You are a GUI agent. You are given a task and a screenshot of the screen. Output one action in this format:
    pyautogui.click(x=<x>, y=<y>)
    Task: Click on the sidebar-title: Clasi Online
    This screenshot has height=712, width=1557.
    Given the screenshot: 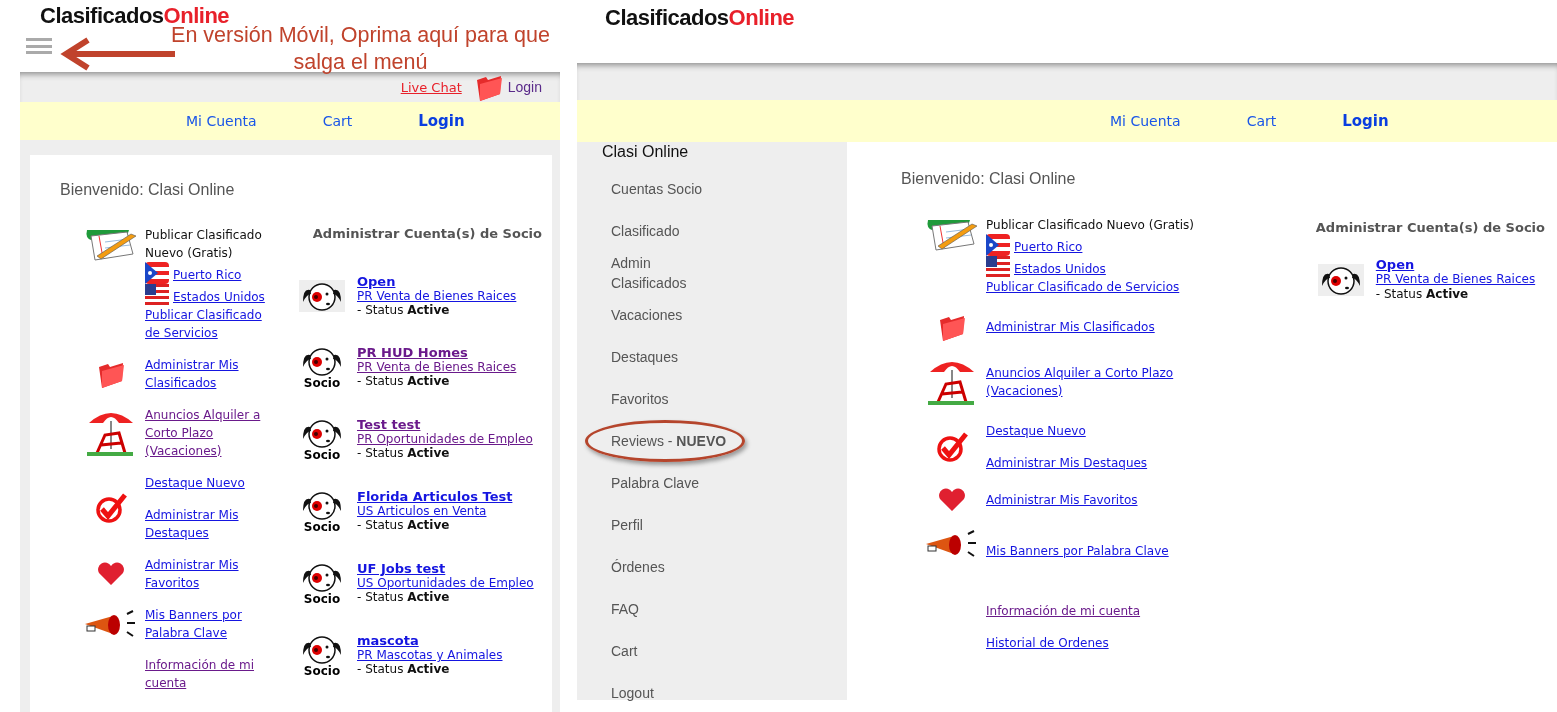 What is the action you would take?
    pyautogui.click(x=645, y=152)
    